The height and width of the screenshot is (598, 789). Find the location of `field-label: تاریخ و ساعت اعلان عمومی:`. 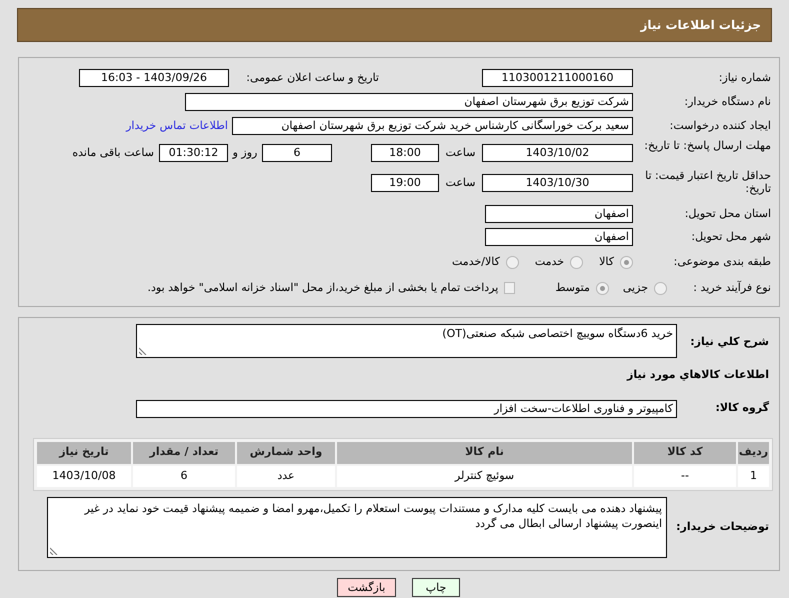

field-label: تاریخ و ساعت اعلان عمومی: is located at coordinates (312, 78).